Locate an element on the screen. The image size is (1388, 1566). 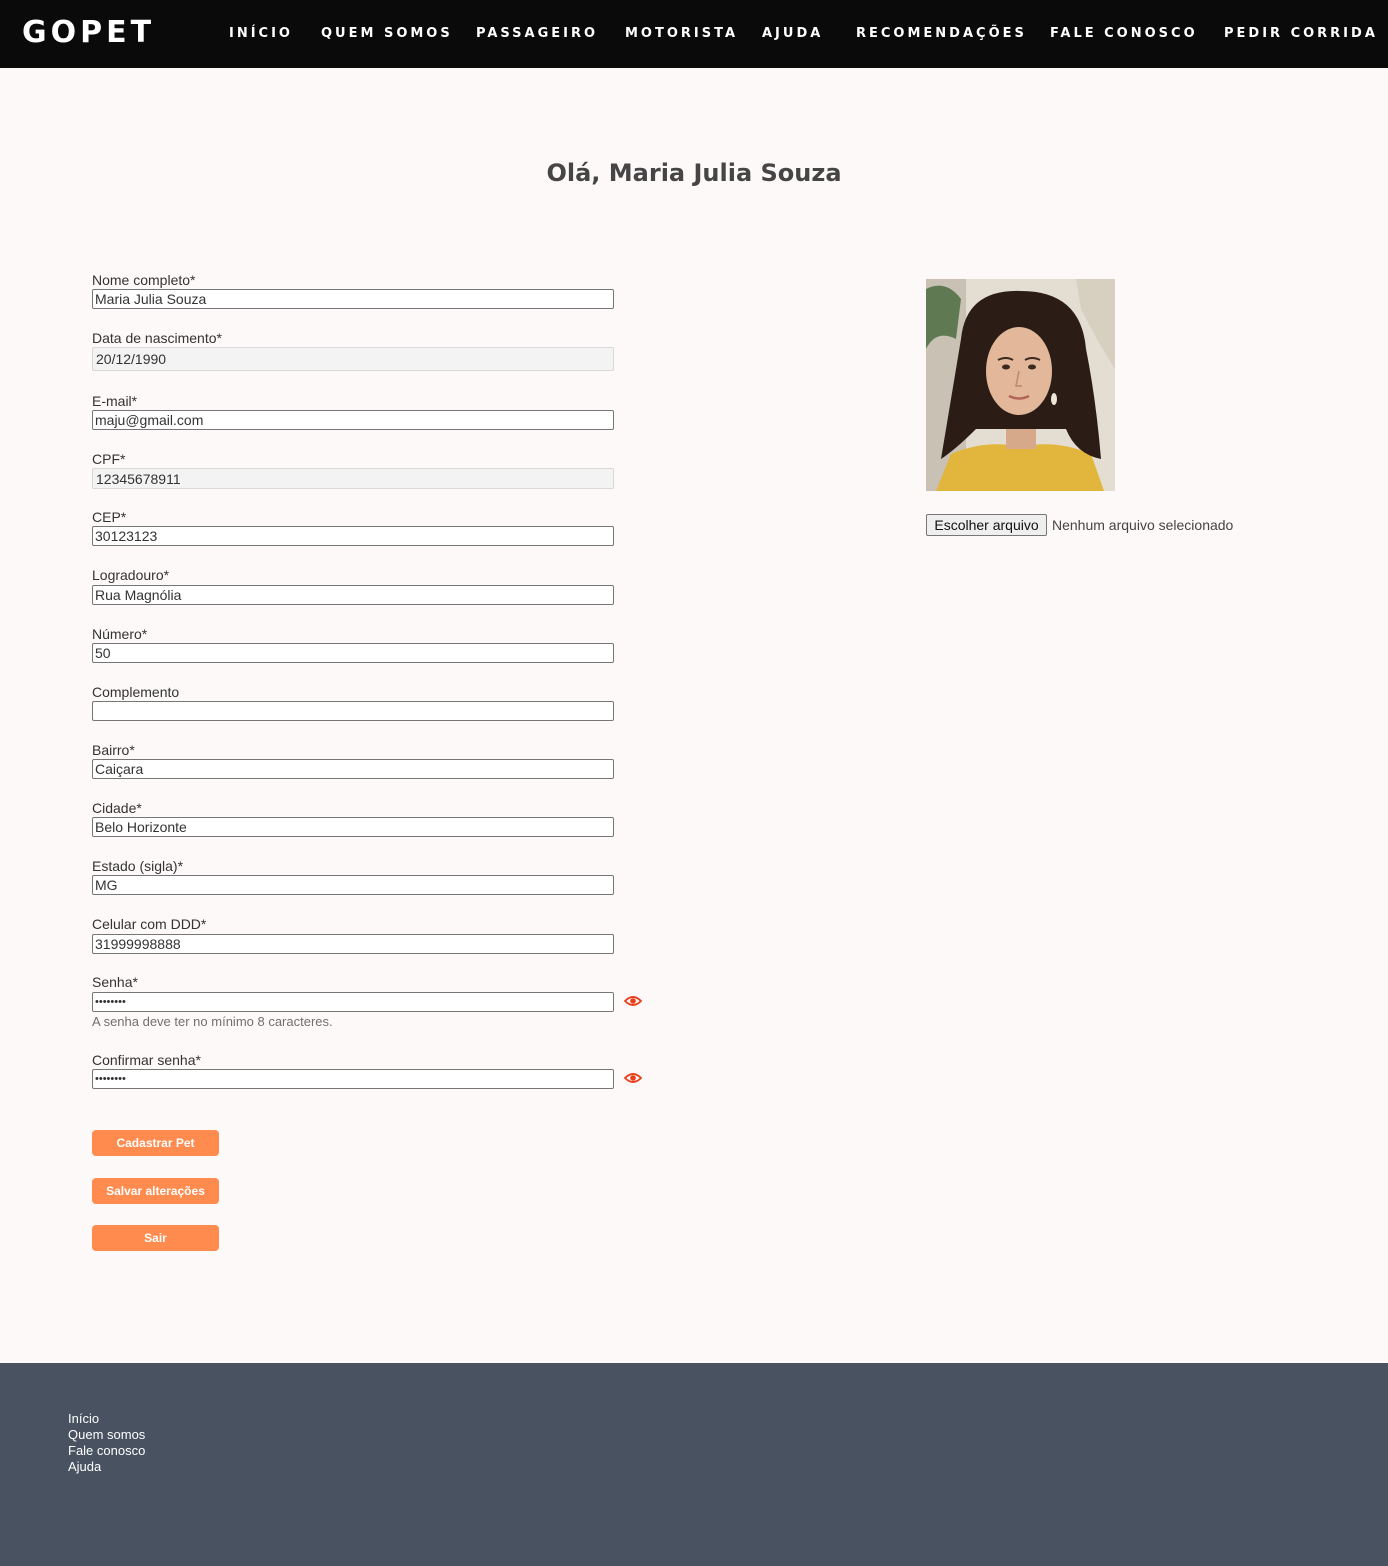
nav-item-recomendacoes: RECOMENDAÇÕES is located at coordinates (941, 34).